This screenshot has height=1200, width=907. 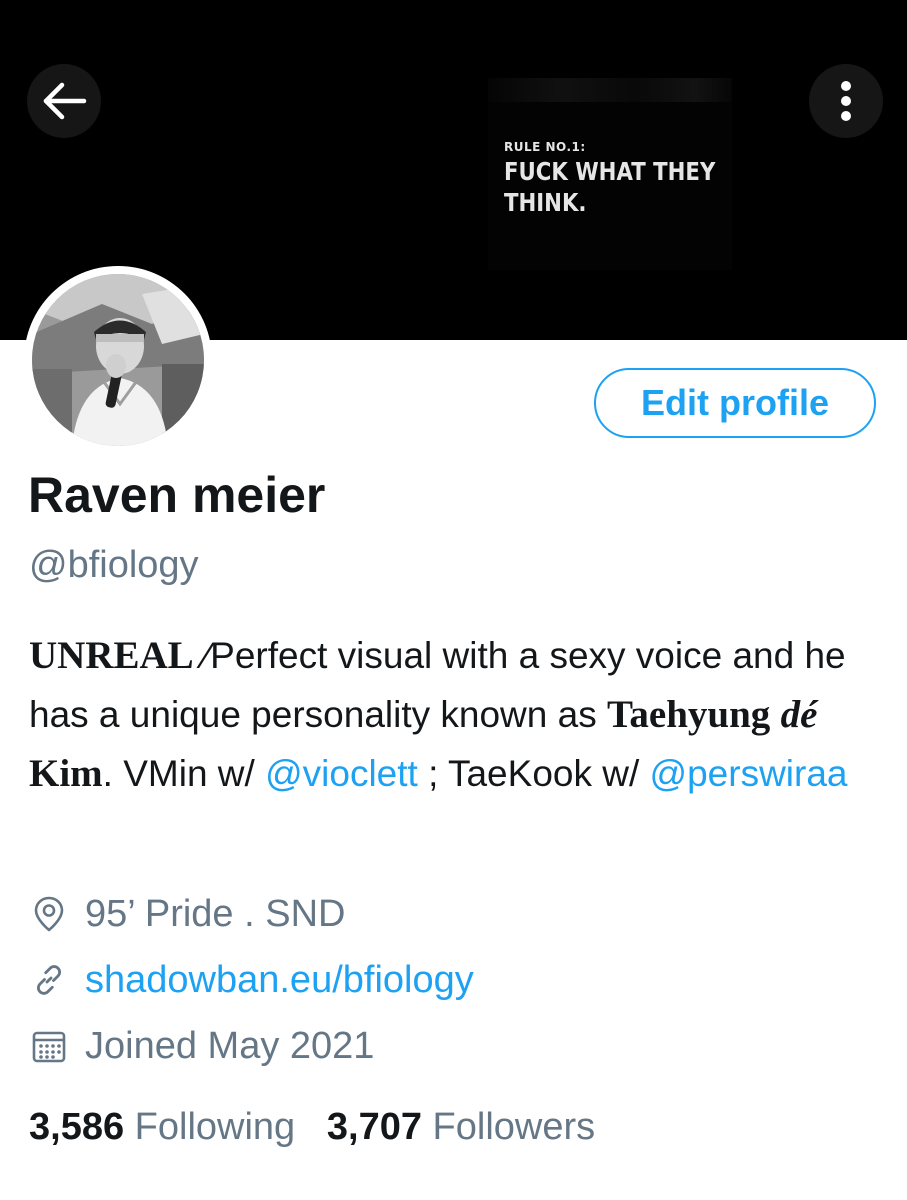 I want to click on banner-text-main: FUCK WHAT THEY THINK., so click(x=623, y=187).